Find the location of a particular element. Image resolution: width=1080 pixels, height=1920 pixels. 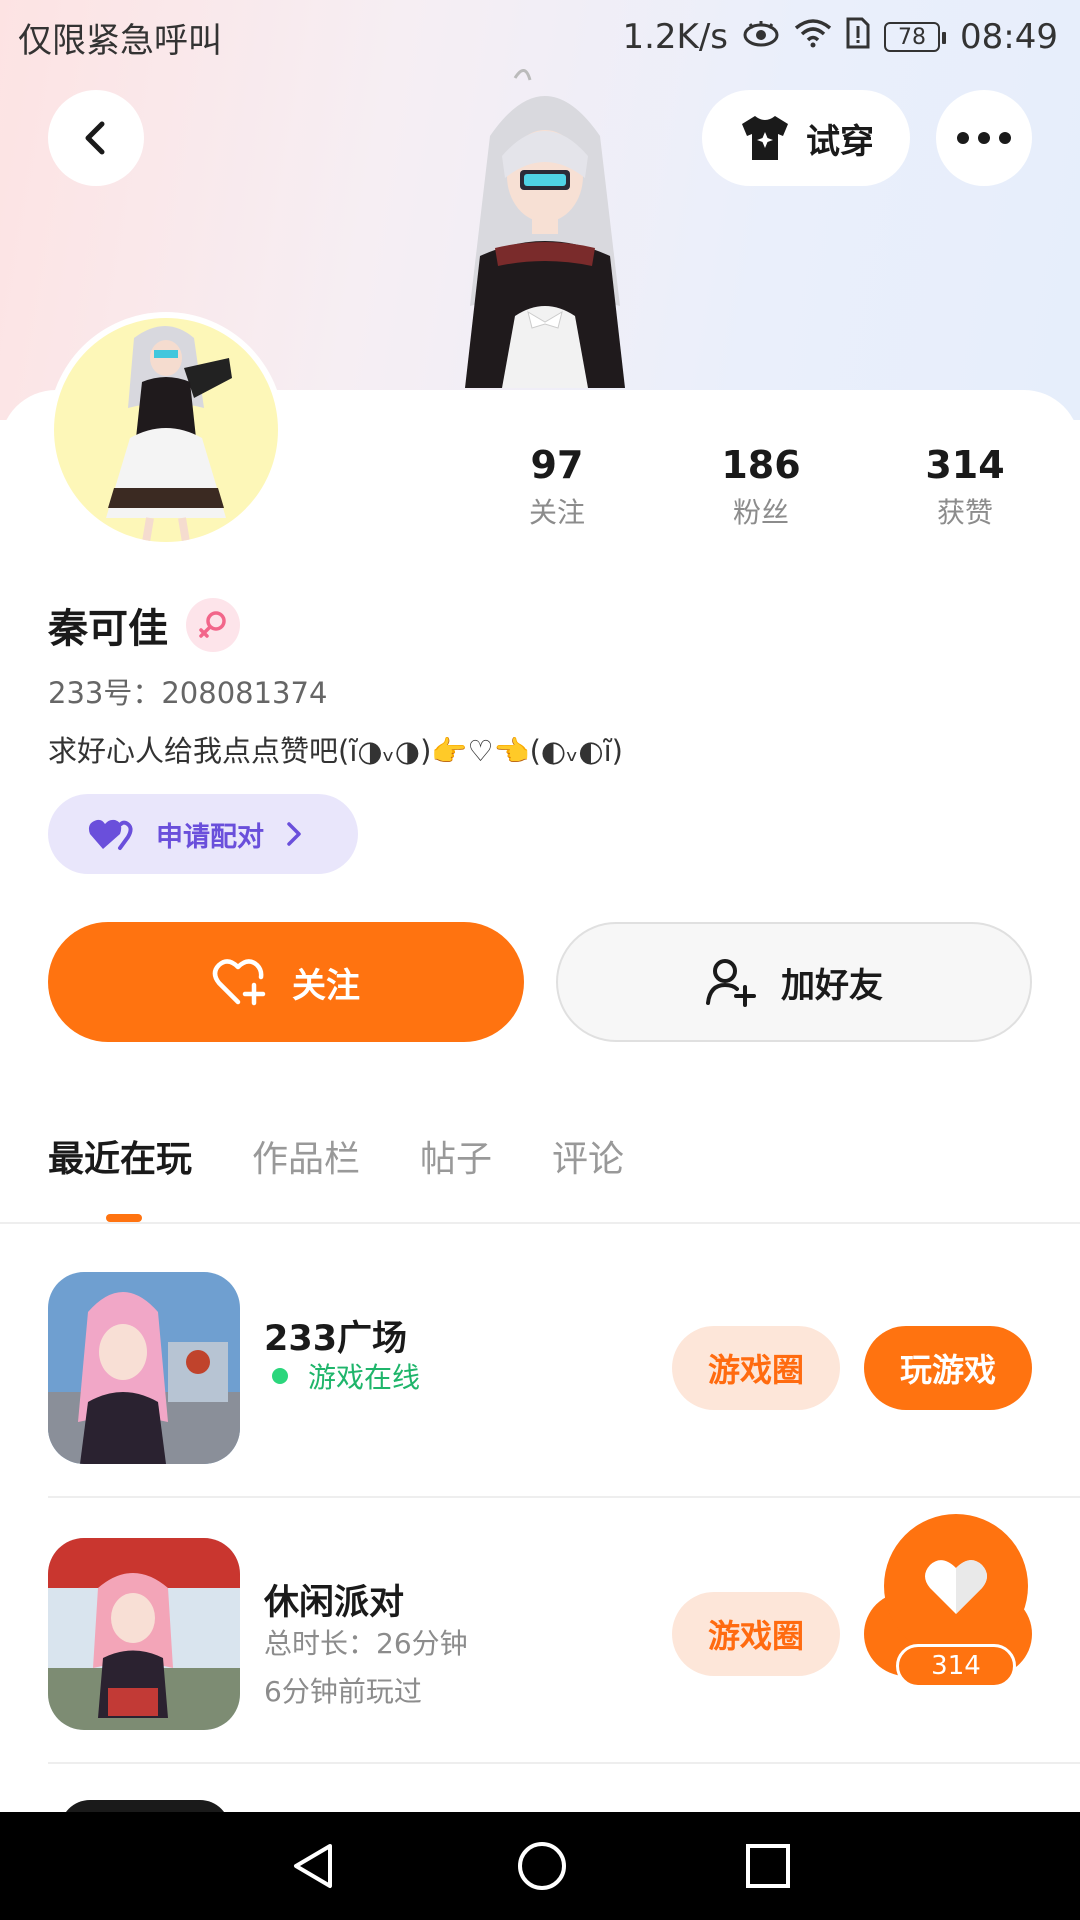

tab-recent-games: 最近在玩 is located at coordinates (120, 1156).